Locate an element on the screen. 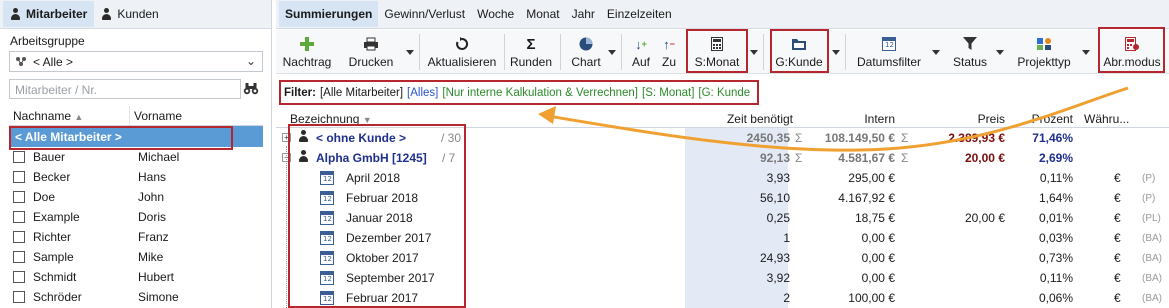 The width and height of the screenshot is (1169, 308). employee-row-all: < Alle Mitarbeiter > is located at coordinates (136, 136).